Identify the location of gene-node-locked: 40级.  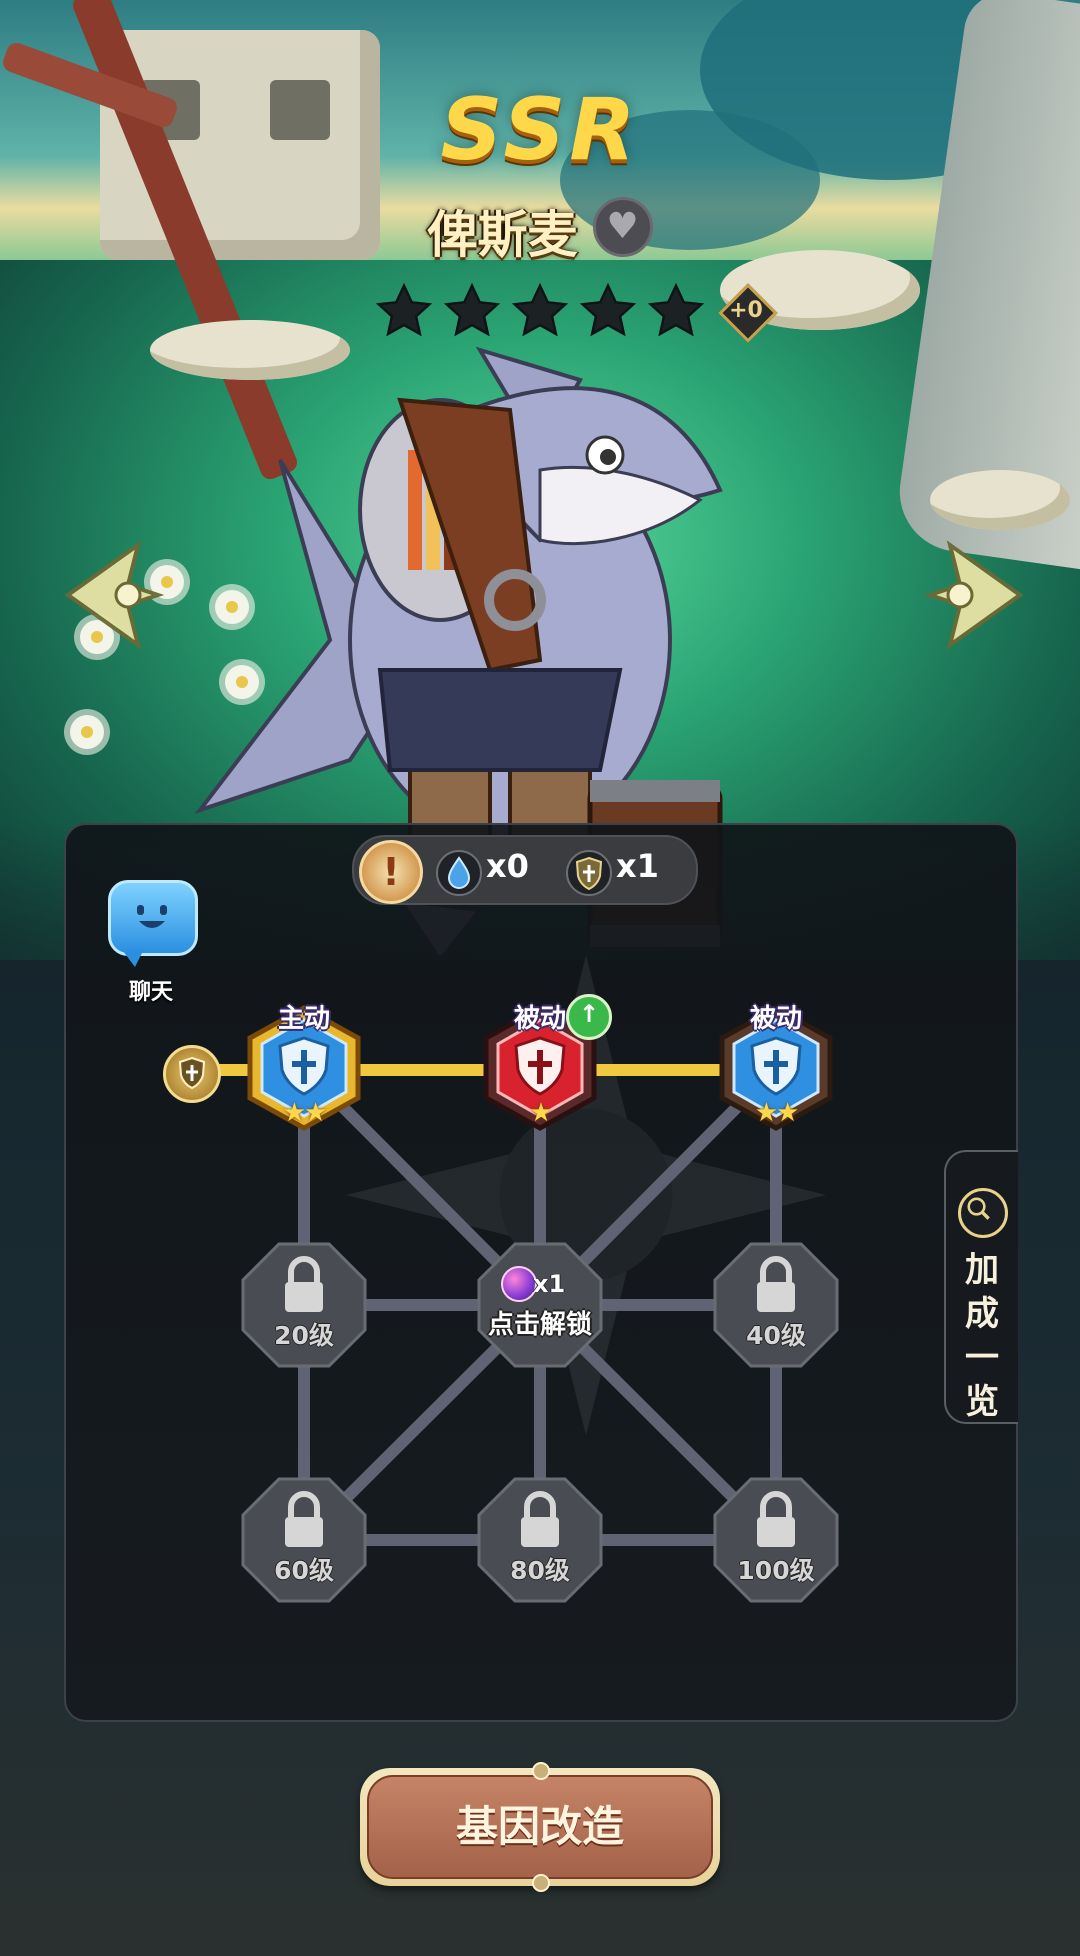
(776, 1305).